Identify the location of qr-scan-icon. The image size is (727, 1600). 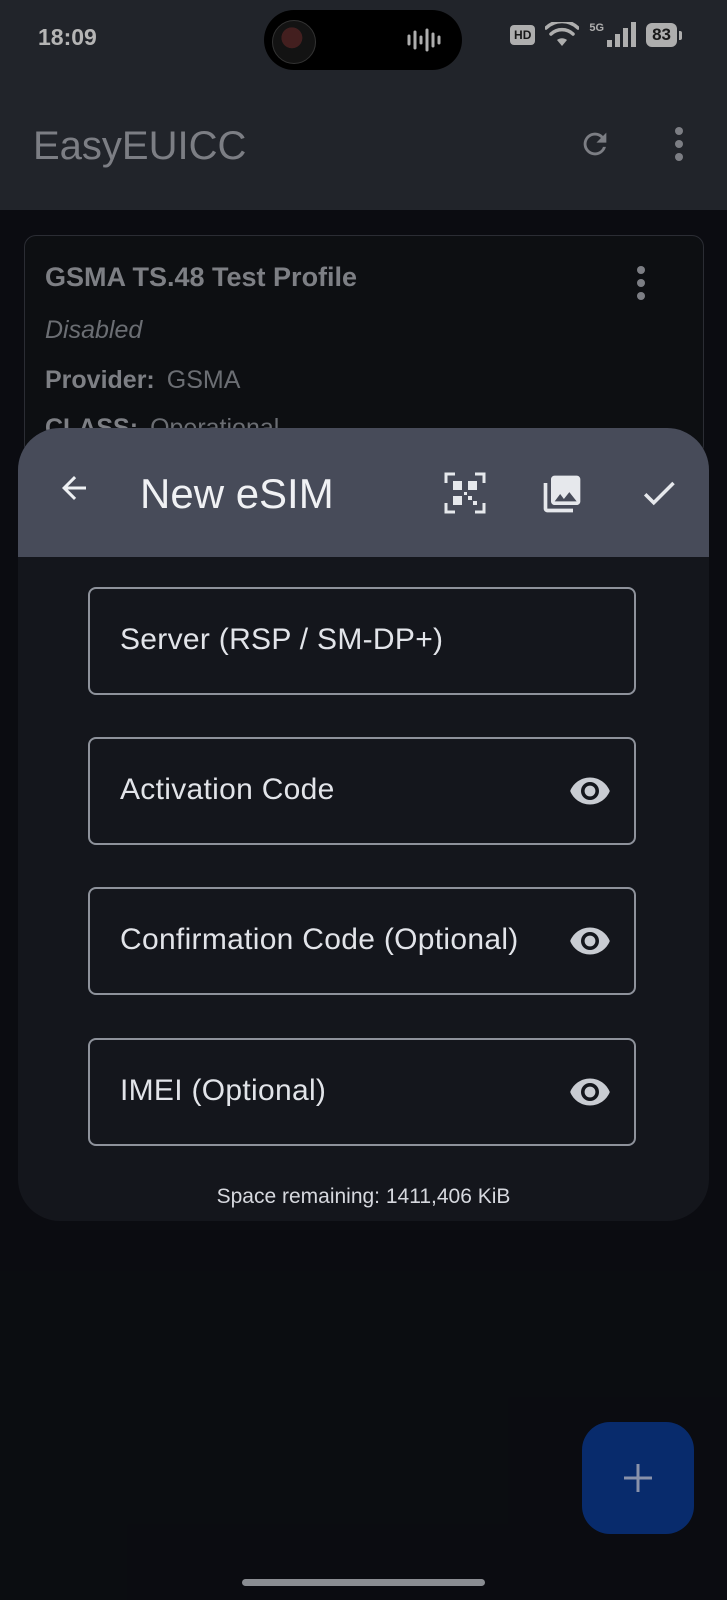
(465, 493).